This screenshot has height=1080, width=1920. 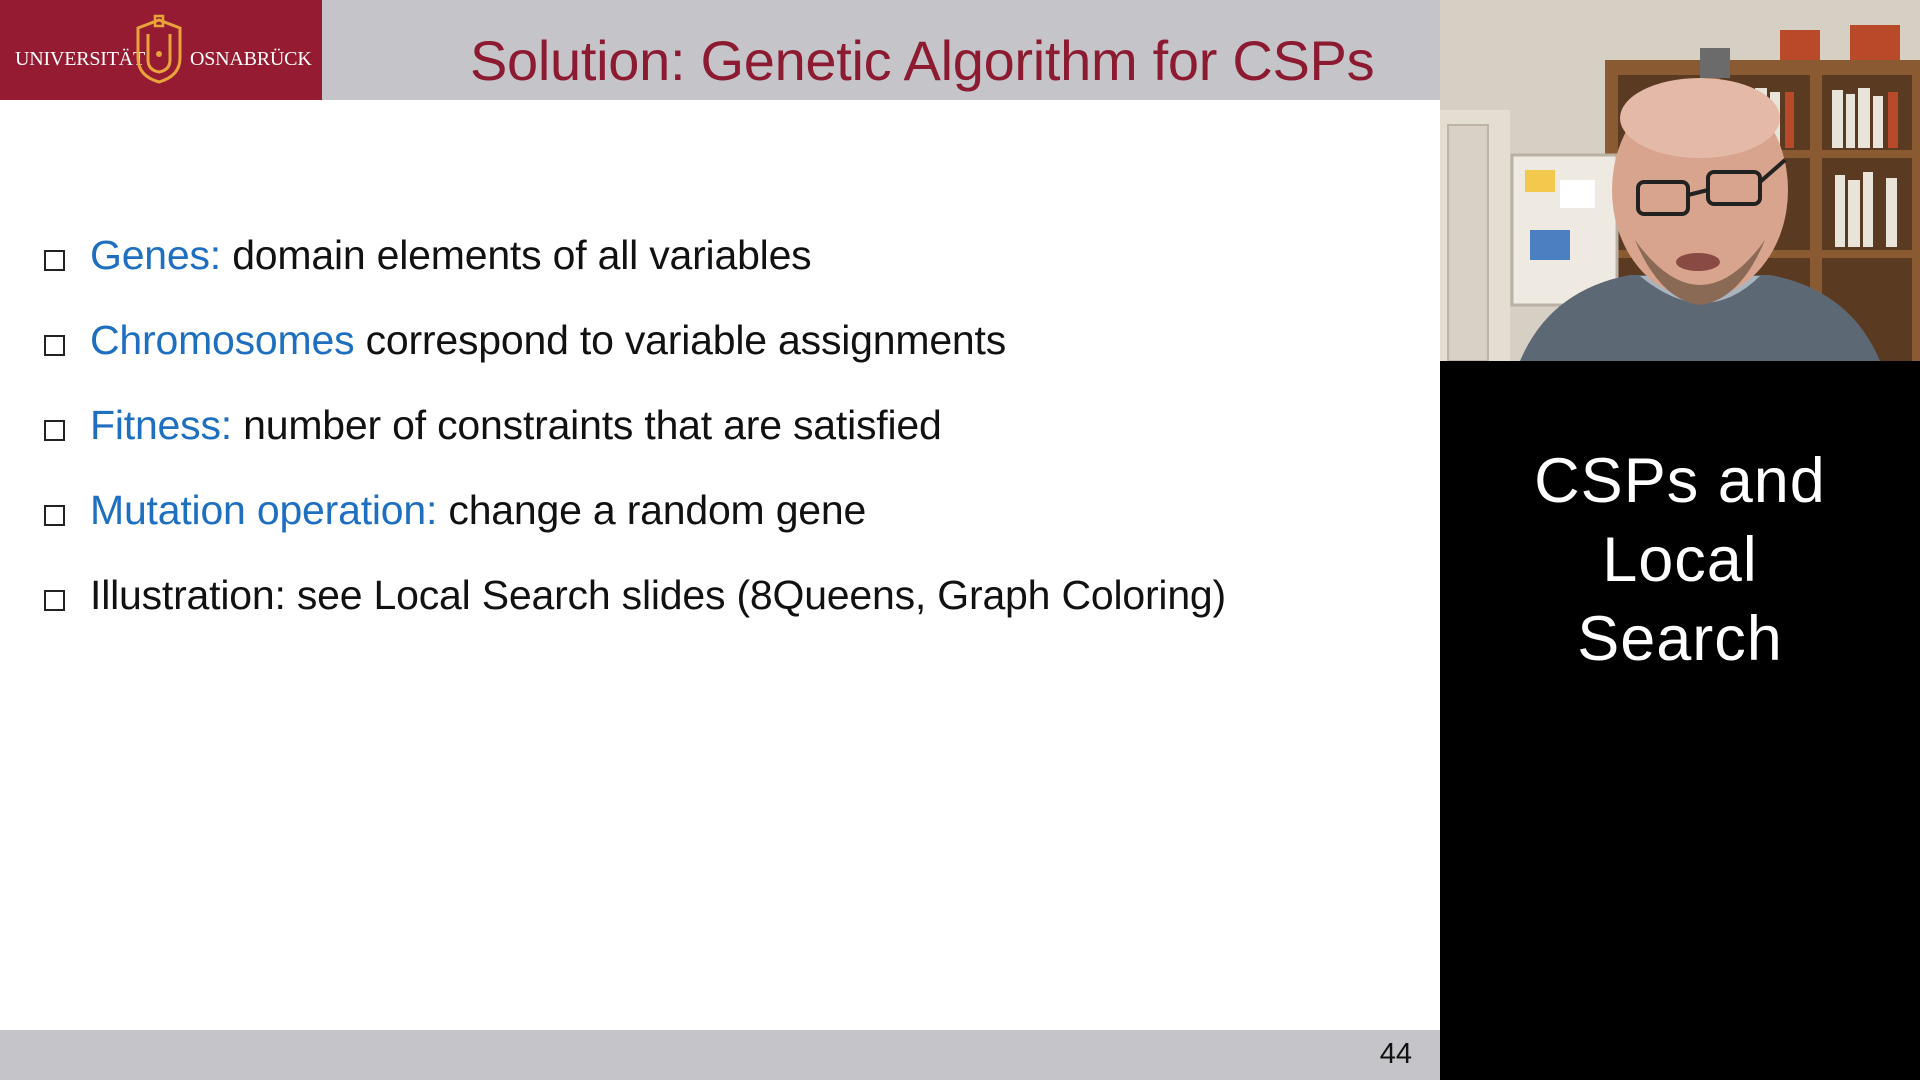 What do you see at coordinates (251, 59) in the screenshot?
I see `logo-right-word: OSNABRÜCK` at bounding box center [251, 59].